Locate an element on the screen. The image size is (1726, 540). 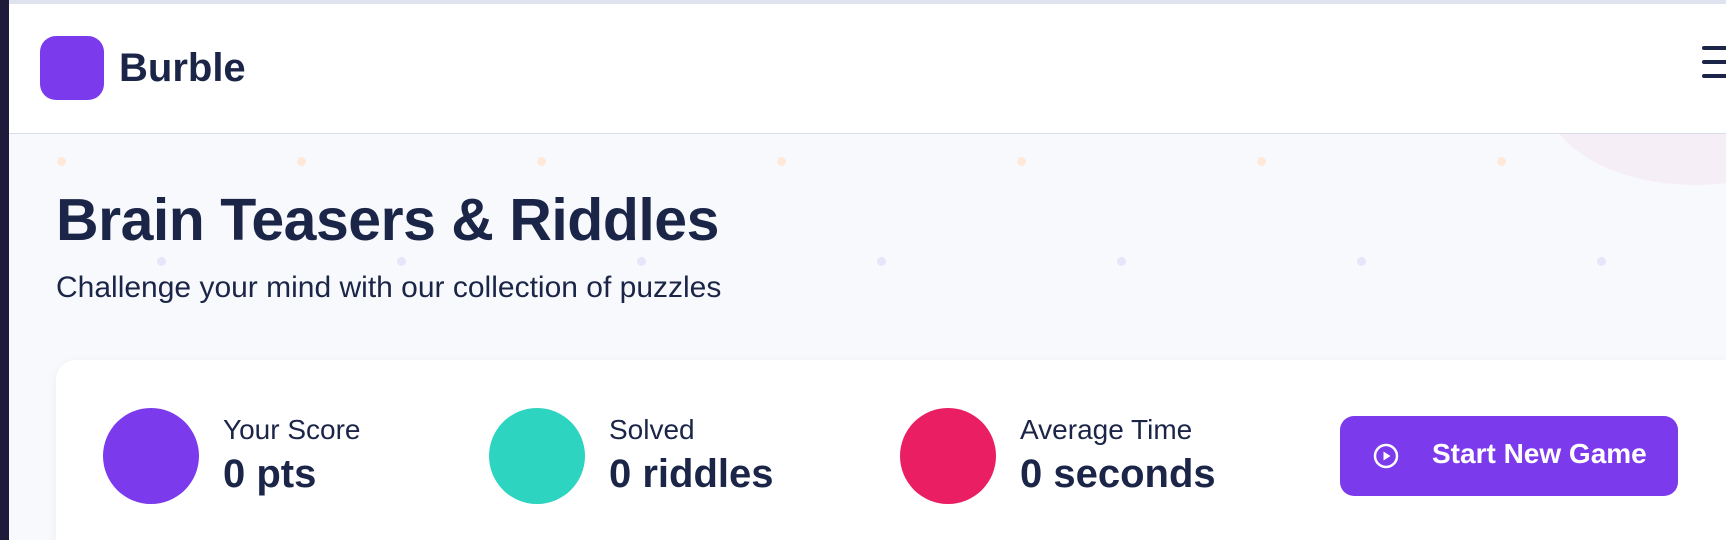
stat-value: 0 pts is located at coordinates (270, 474).